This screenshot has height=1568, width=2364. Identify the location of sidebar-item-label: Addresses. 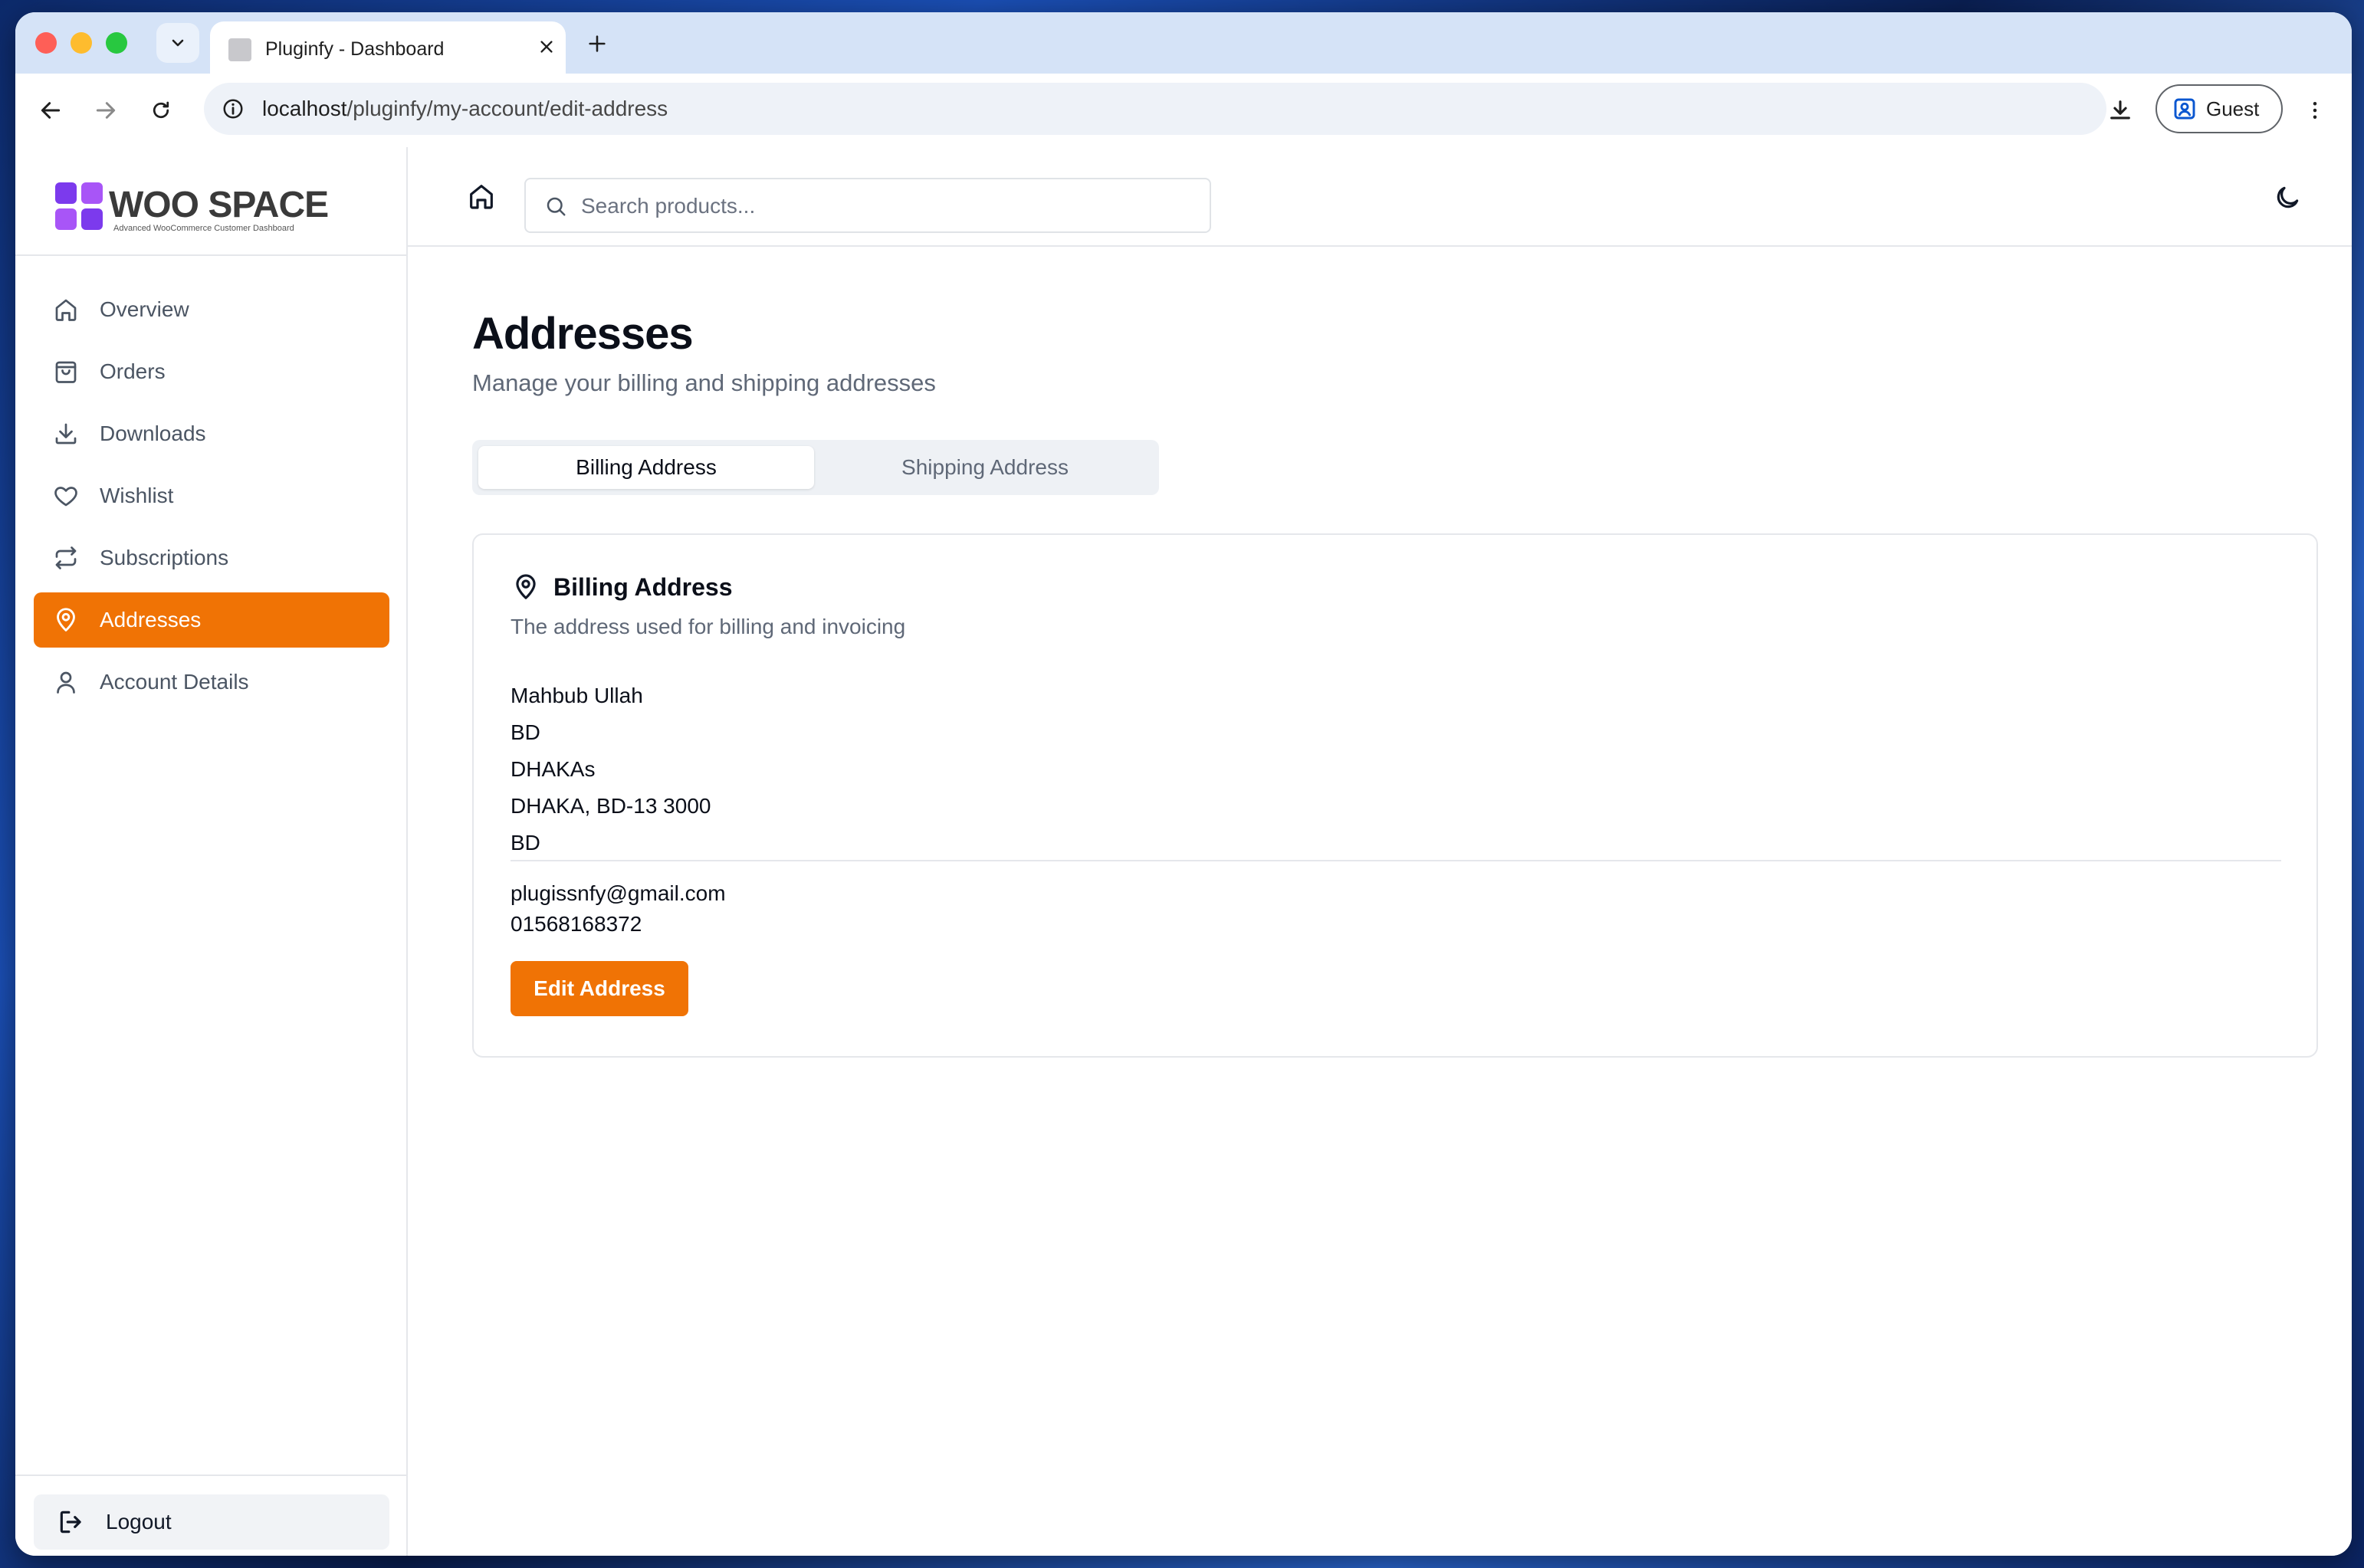
(151, 619).